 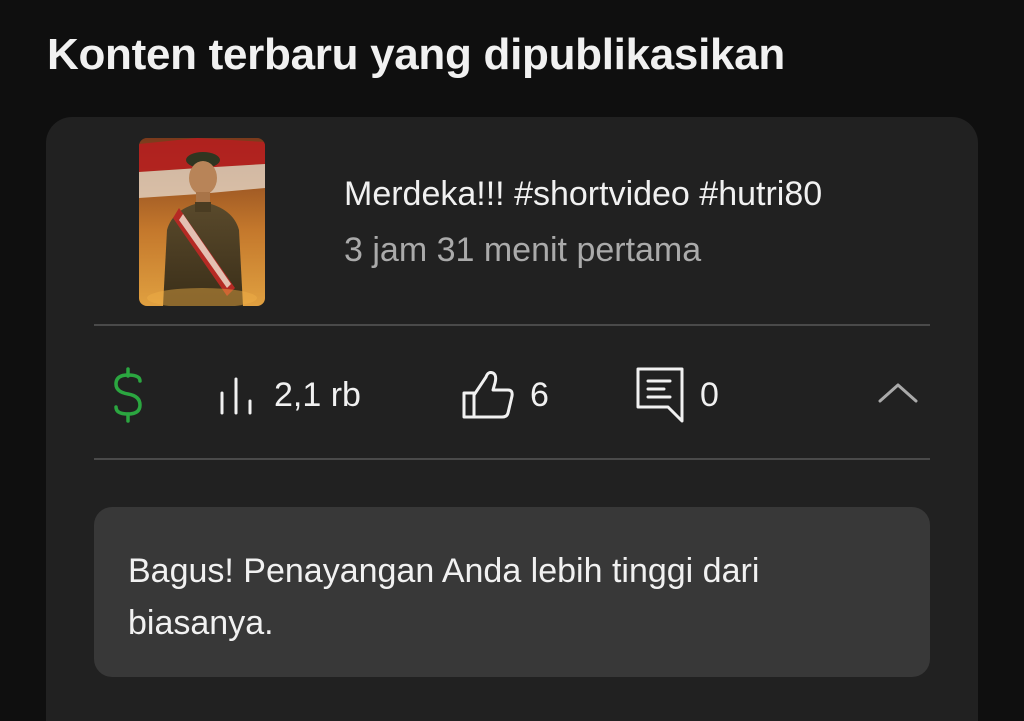 I want to click on stats-row: 2,1 rb 6 0, so click(x=512, y=395).